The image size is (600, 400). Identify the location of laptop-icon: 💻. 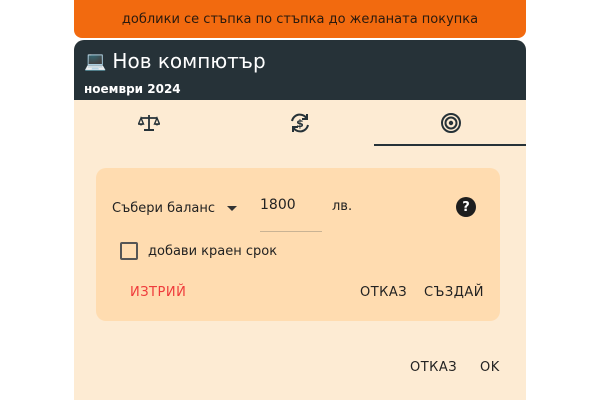
(95, 61).